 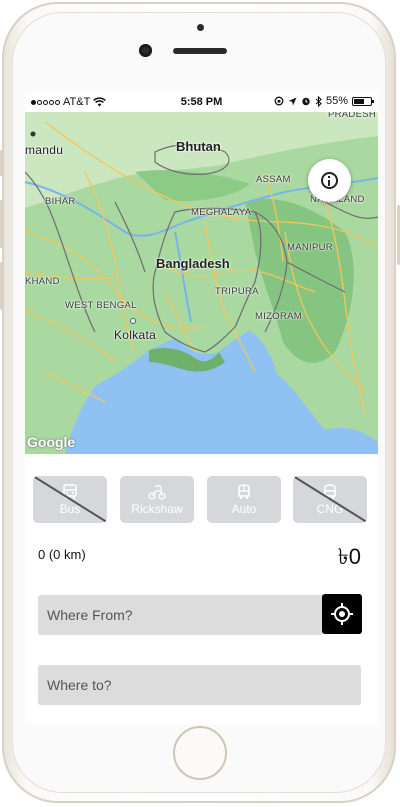 I want to click on map-label-west-bengal: WEST BENGAL, so click(x=101, y=305).